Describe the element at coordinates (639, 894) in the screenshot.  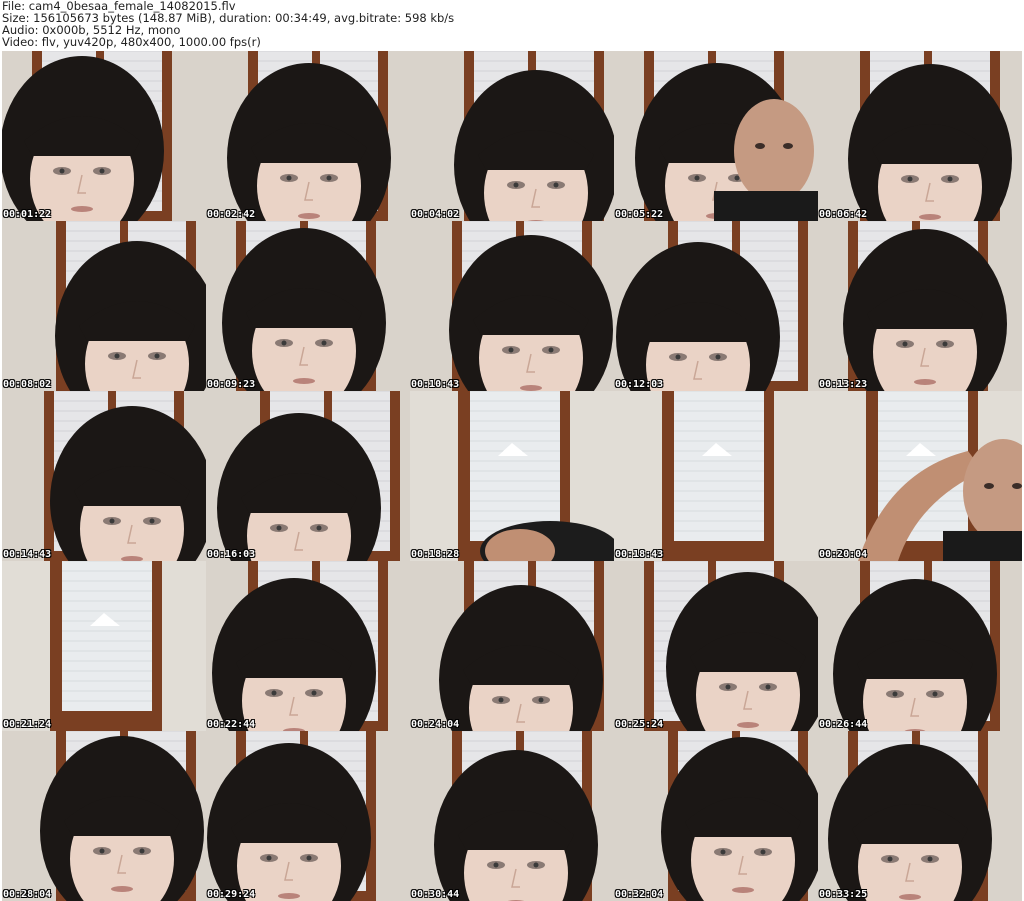
I see `thumbnail-timestamp: 00:32:04` at that location.